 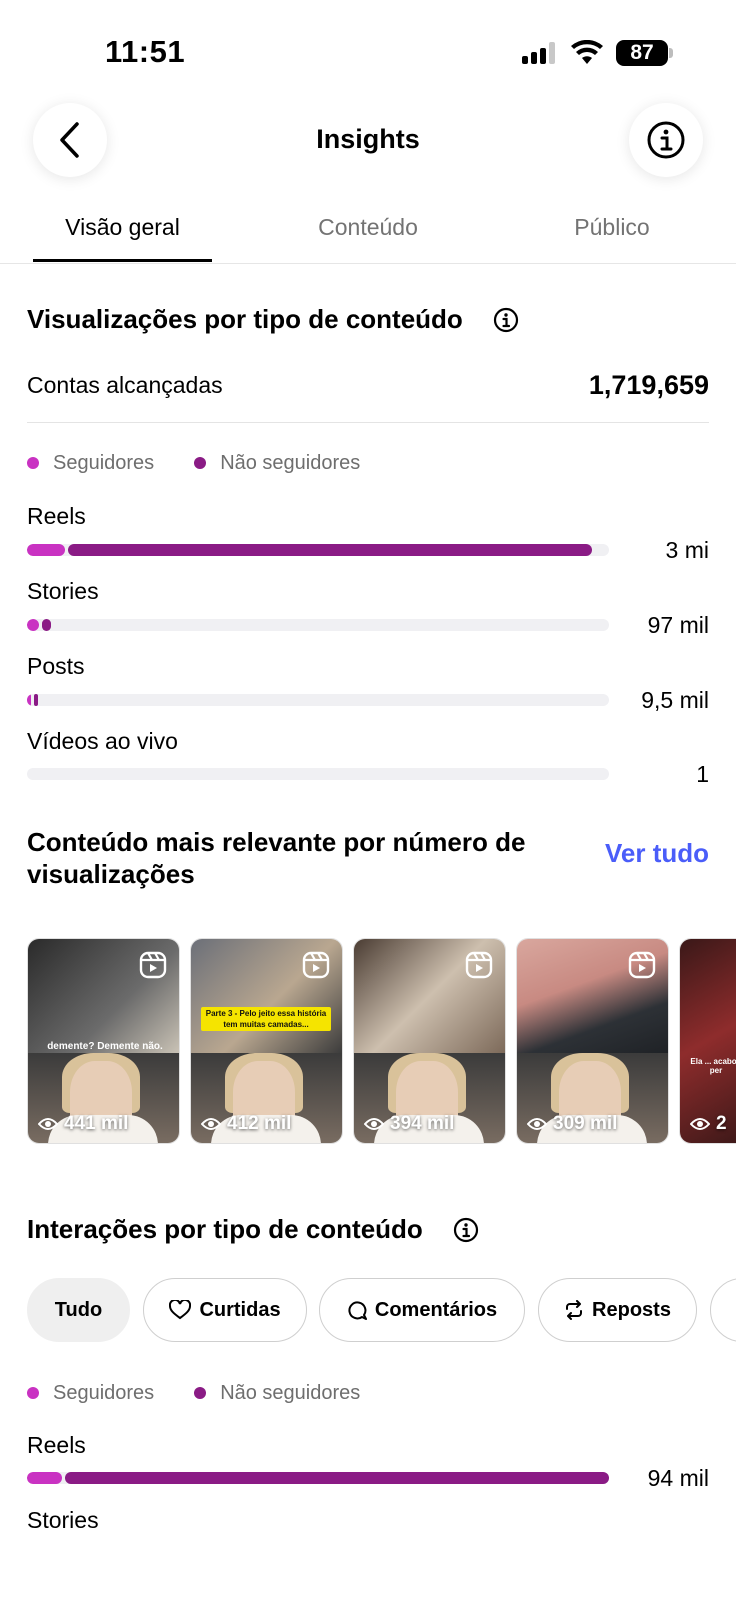 I want to click on filter-chip-label: Reposts, so click(x=631, y=1309).